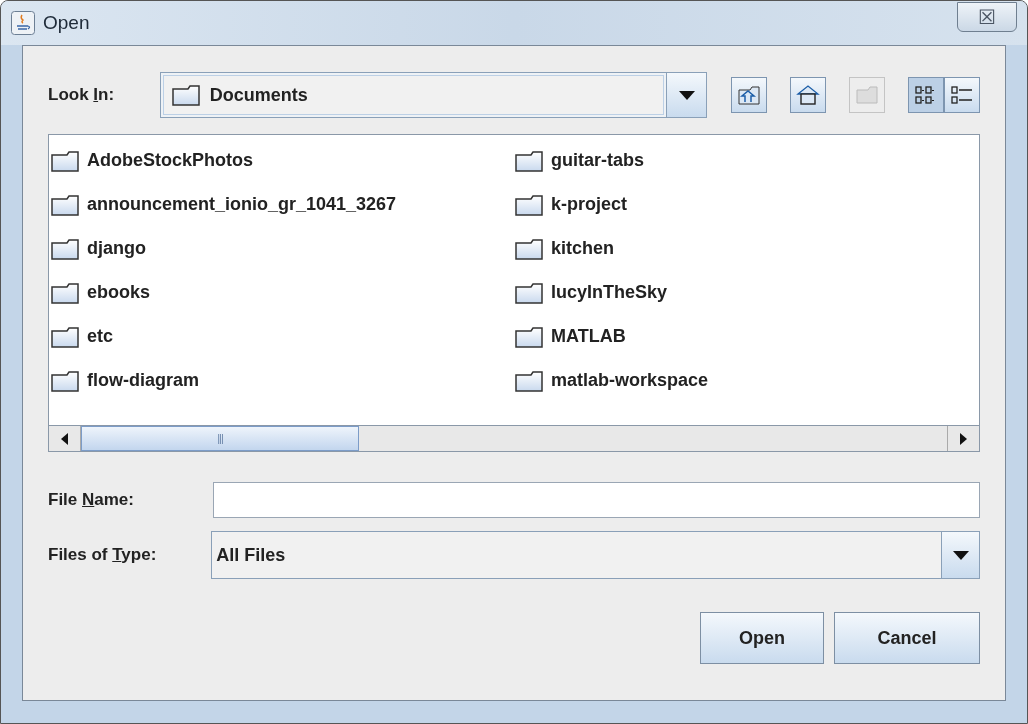 The width and height of the screenshot is (1028, 724). I want to click on folder-item: django, so click(102, 248).